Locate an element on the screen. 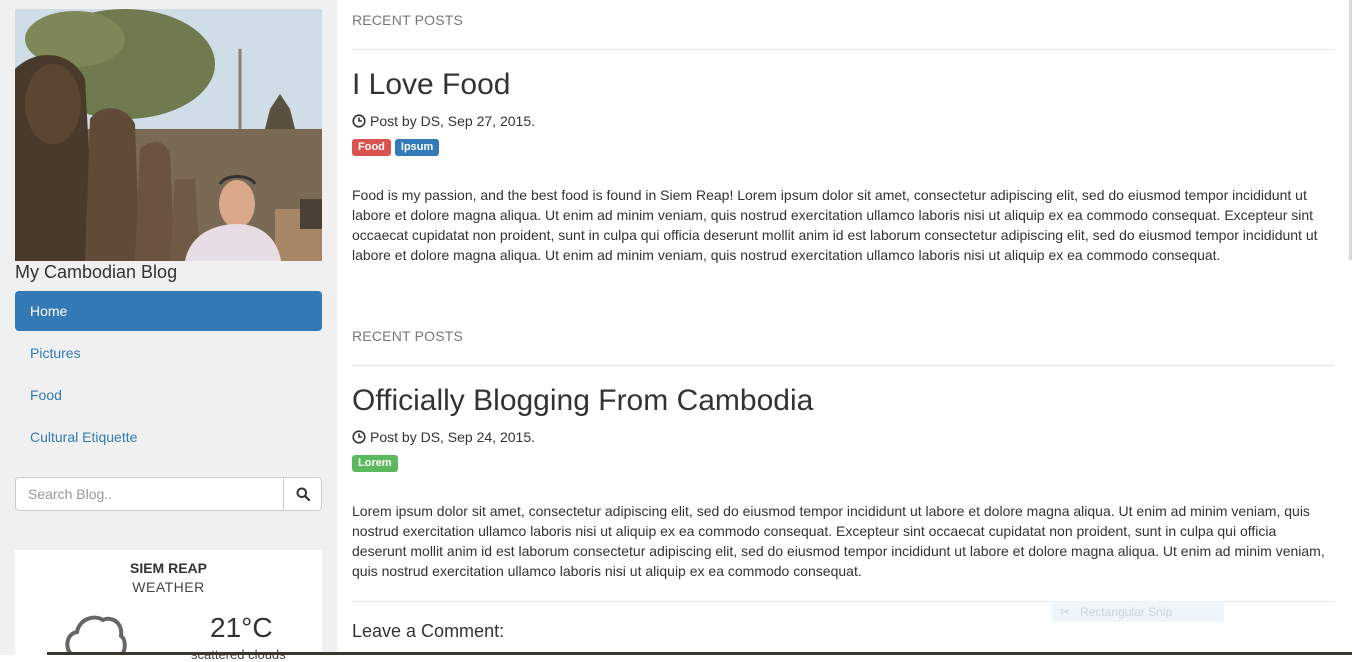  scissors-icon: ✂ is located at coordinates (1065, 611).